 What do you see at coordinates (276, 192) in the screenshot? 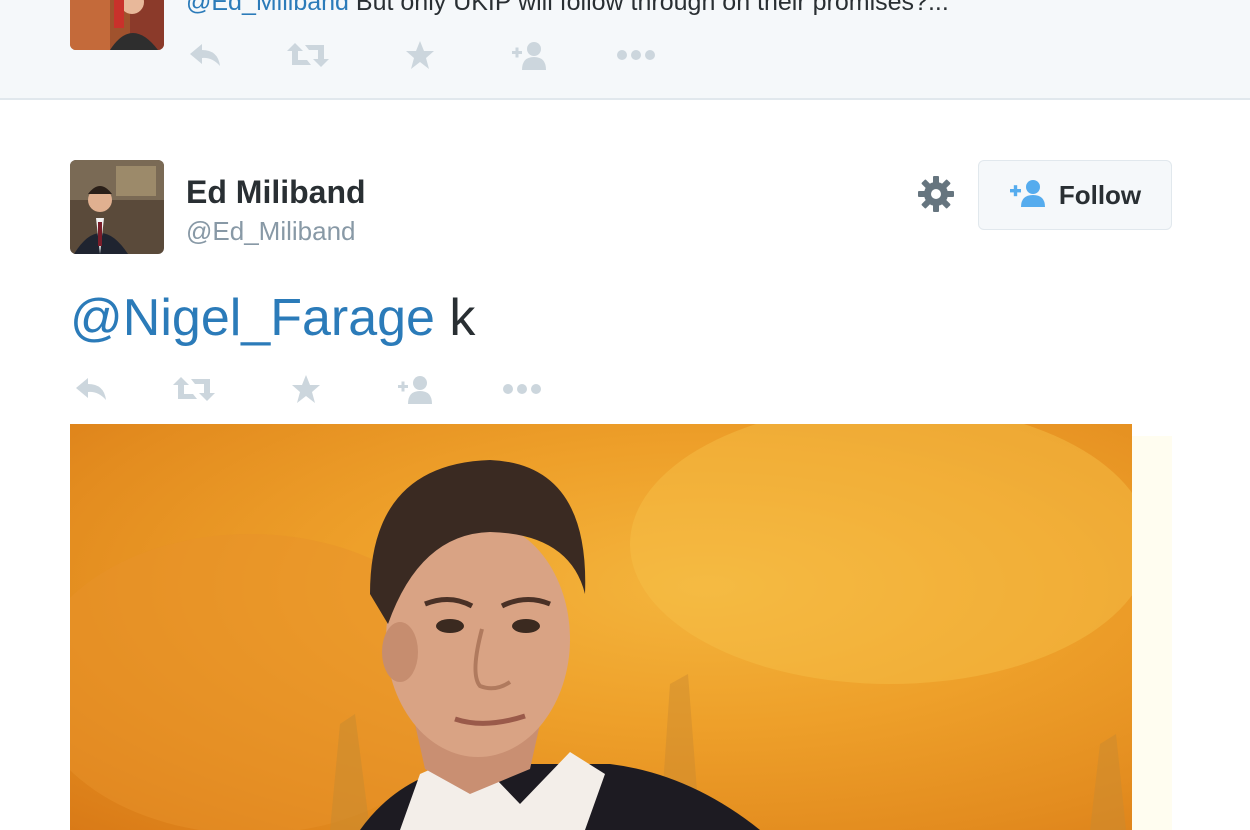
I see `author-name: Ed Miliband` at bounding box center [276, 192].